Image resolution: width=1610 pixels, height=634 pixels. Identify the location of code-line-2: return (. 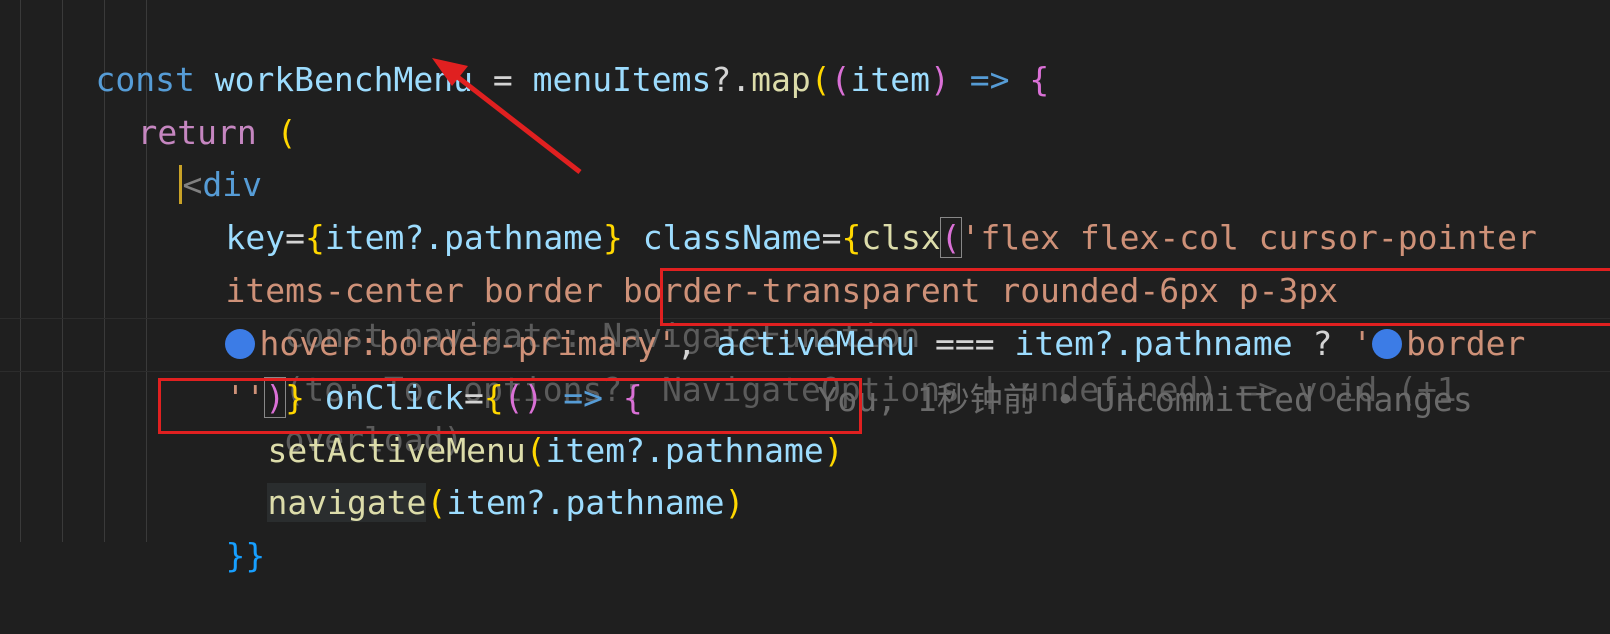
(177, 103).